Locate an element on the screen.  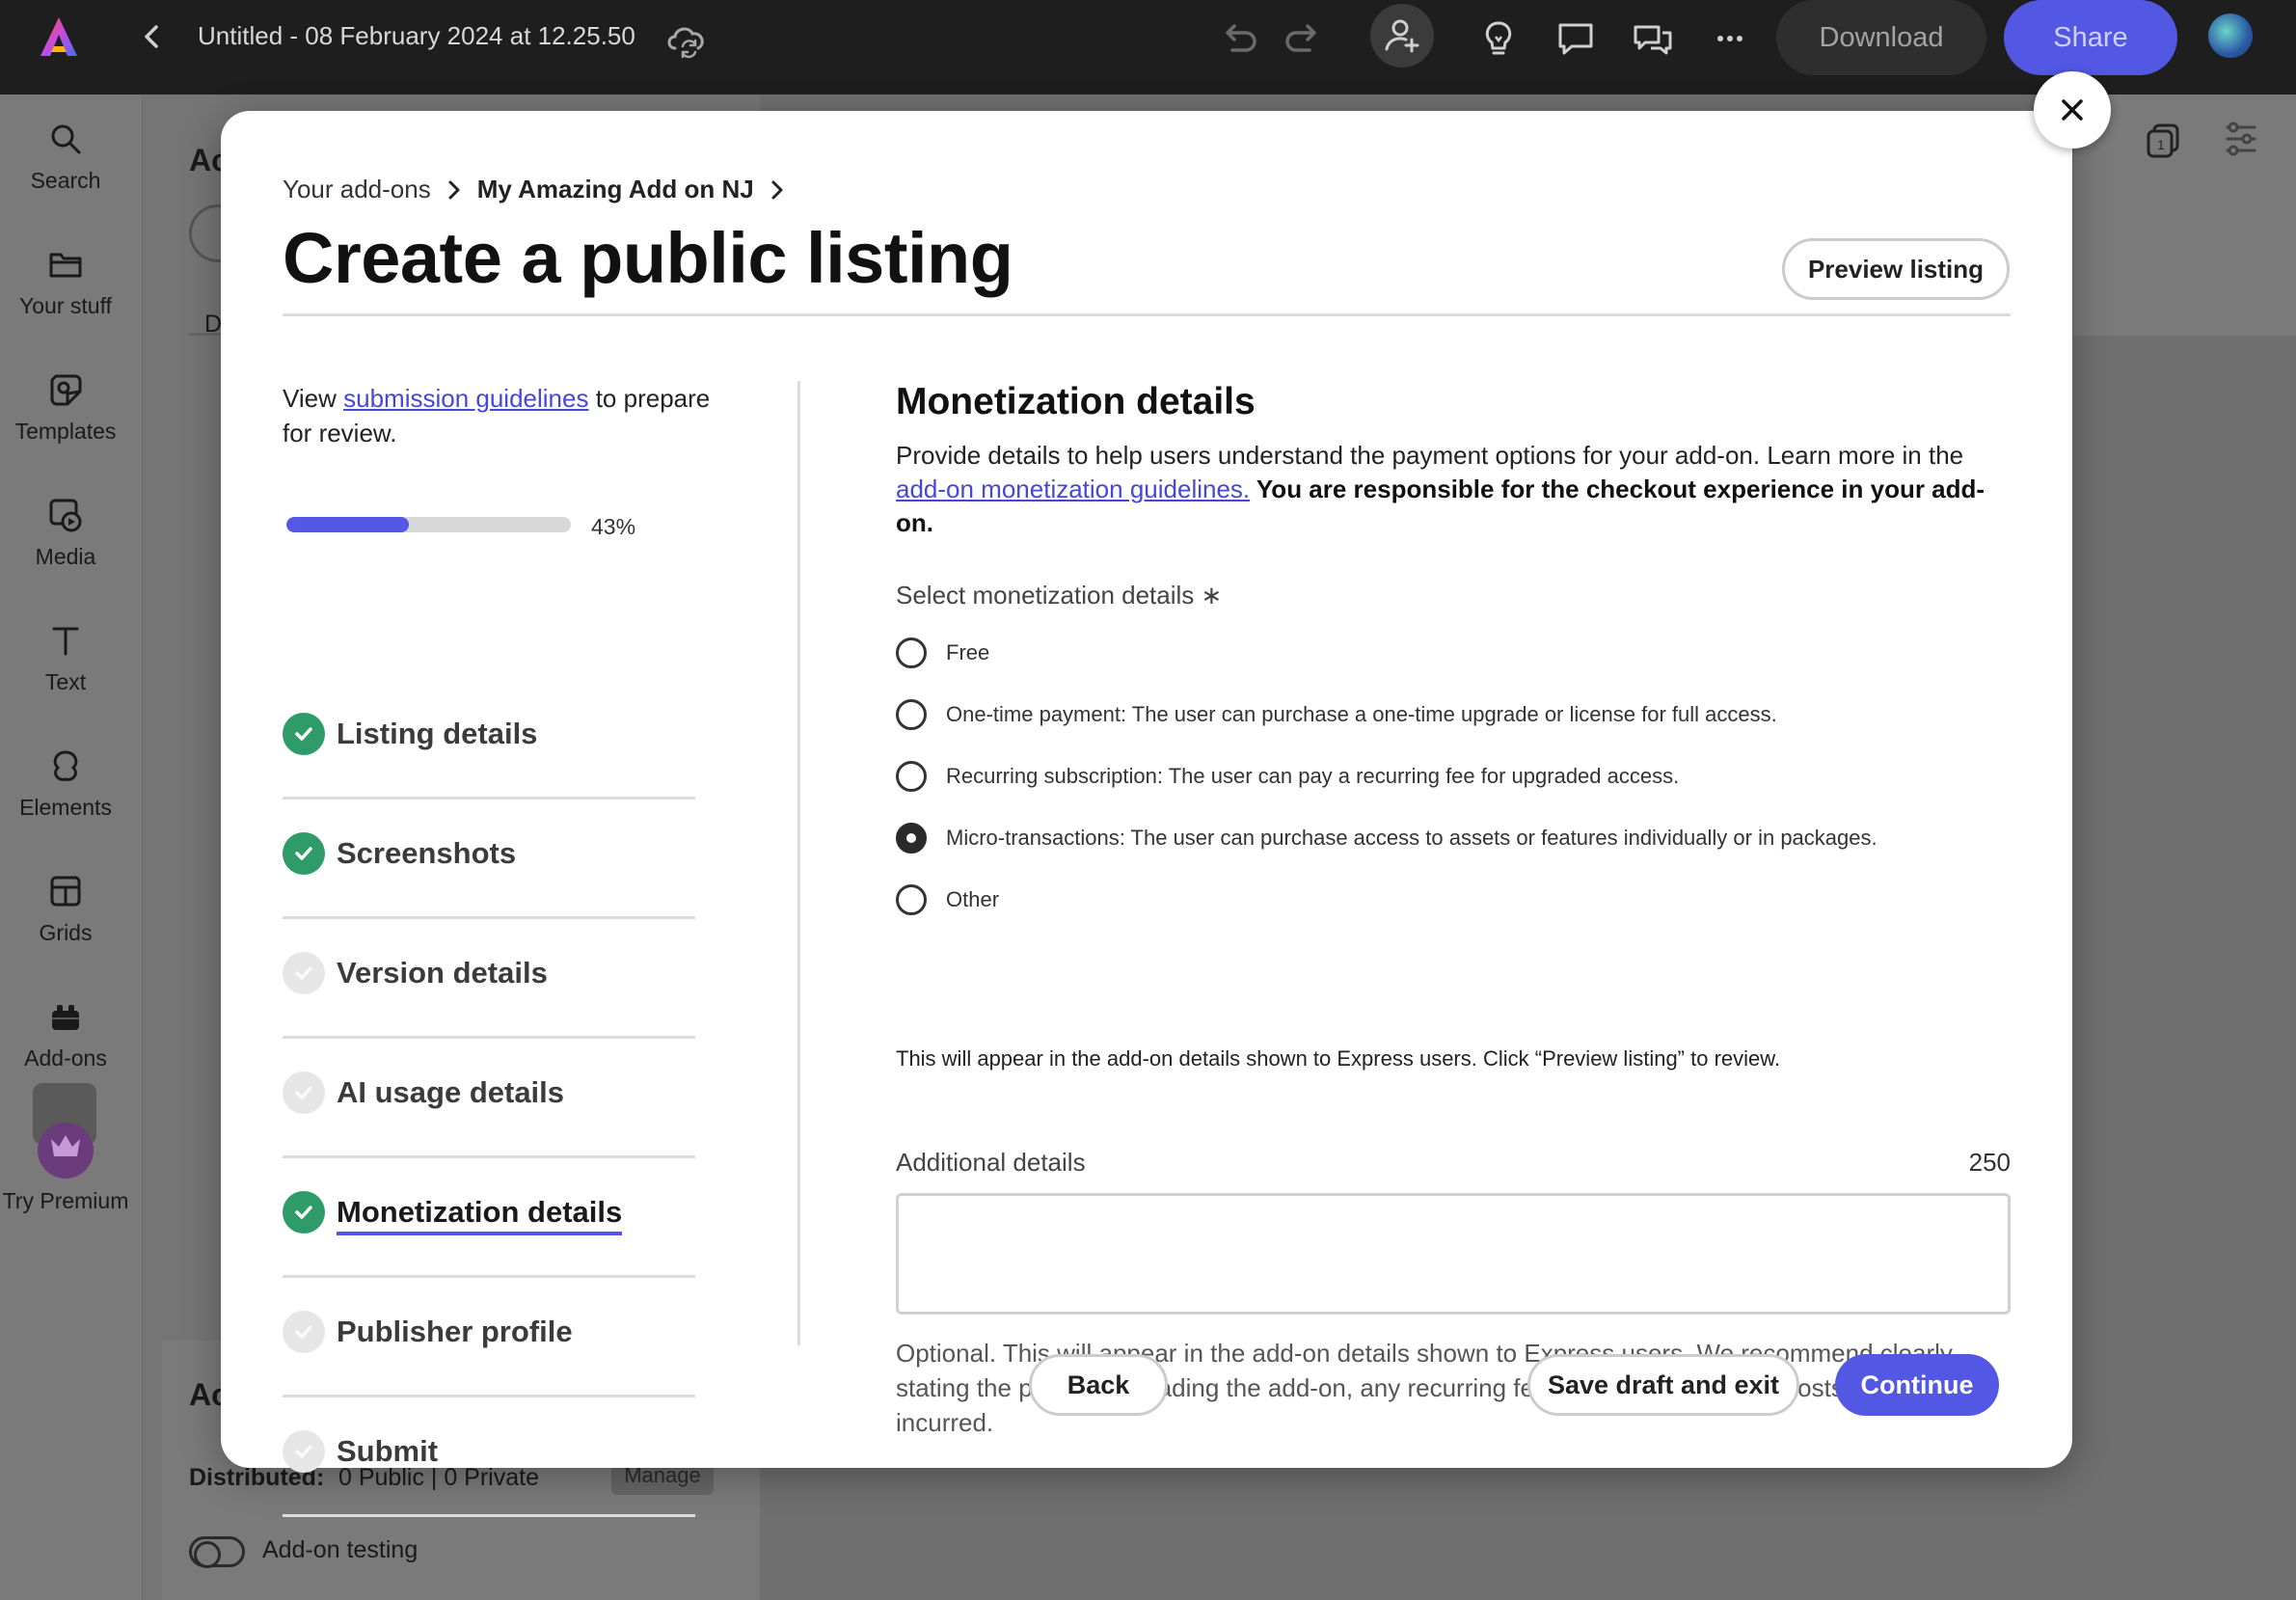
pages-icon: 1 is located at coordinates (2164, 139).